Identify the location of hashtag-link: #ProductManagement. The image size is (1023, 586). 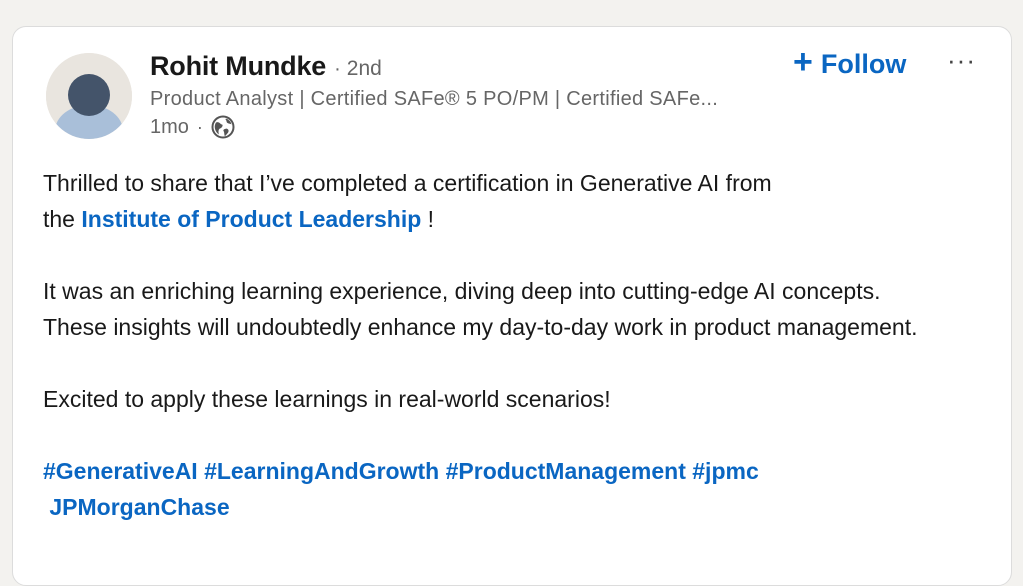
(566, 471).